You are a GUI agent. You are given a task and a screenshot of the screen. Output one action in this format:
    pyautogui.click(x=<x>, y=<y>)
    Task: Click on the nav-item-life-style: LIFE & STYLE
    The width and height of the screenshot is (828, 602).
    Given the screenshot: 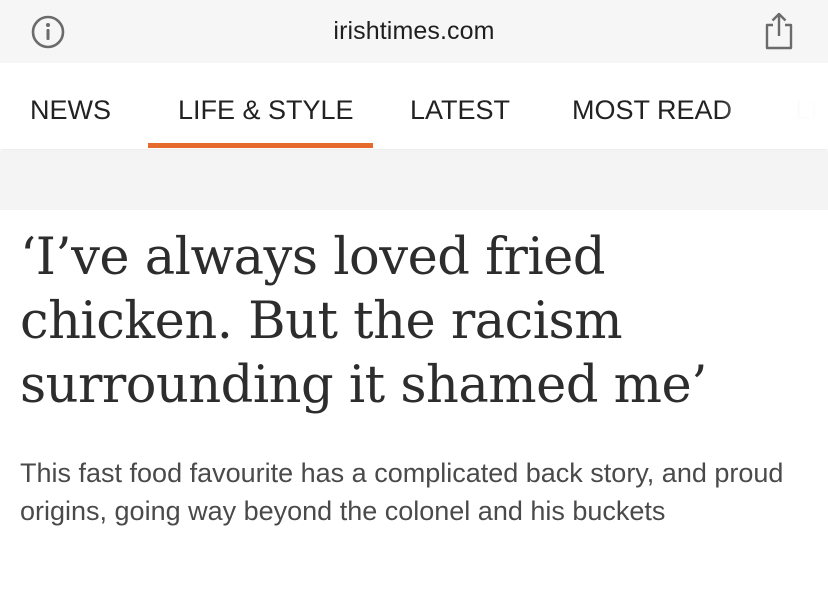 What is the action you would take?
    pyautogui.click(x=266, y=110)
    